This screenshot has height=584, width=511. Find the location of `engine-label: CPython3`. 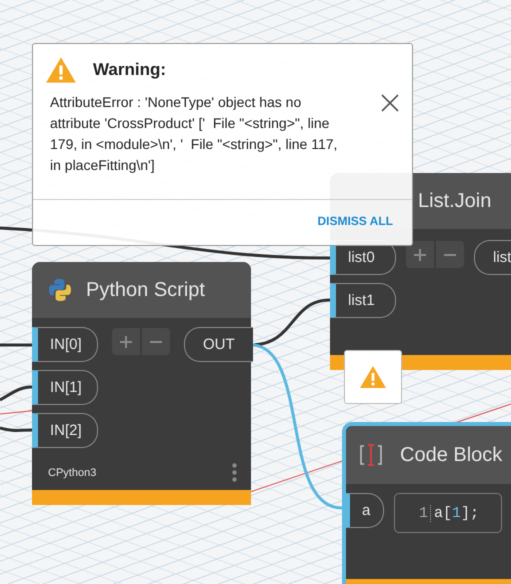

engine-label: CPython3 is located at coordinates (72, 472).